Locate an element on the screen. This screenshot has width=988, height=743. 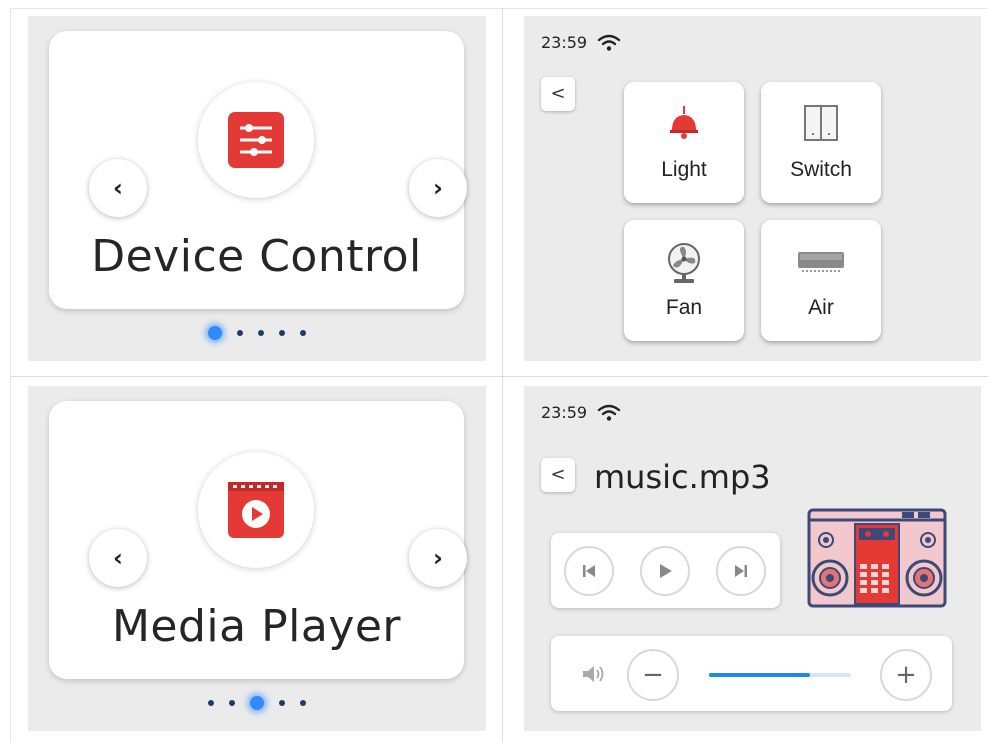
switch-icon is located at coordinates (821, 123).